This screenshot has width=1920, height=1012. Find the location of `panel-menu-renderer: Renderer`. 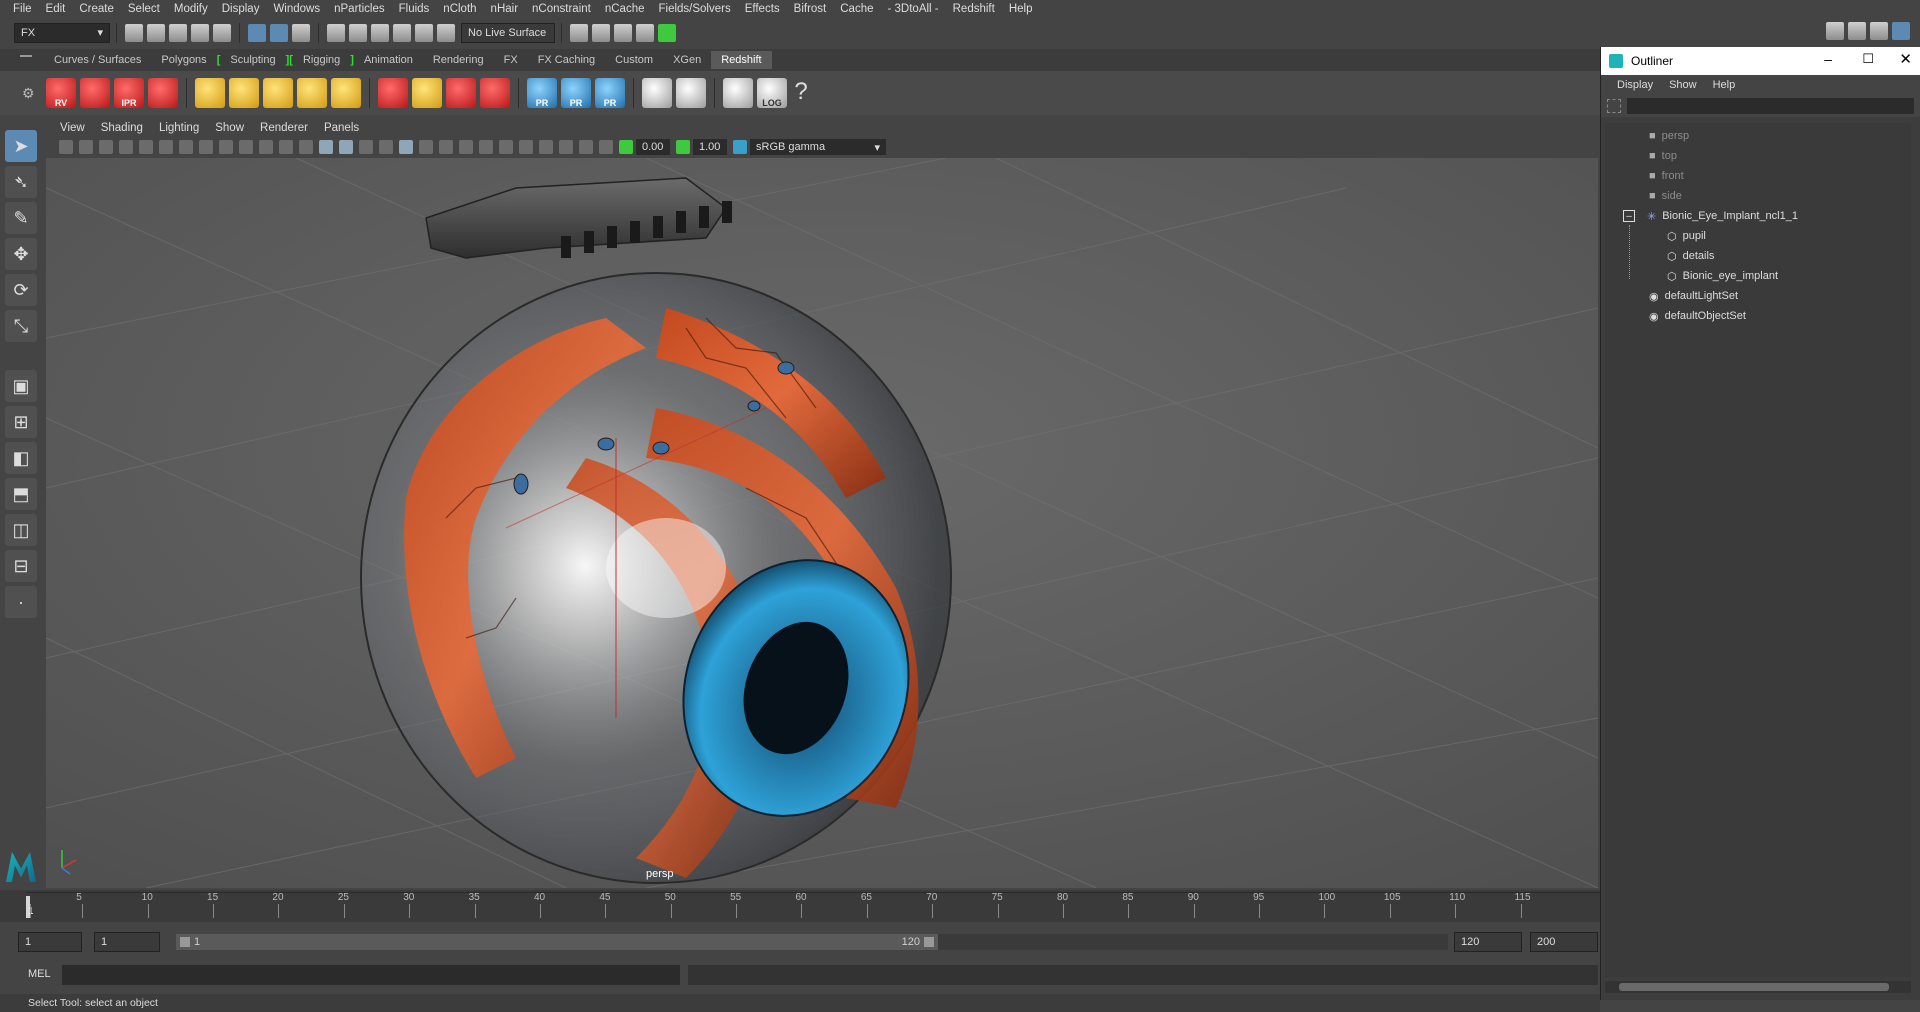

panel-menu-renderer: Renderer is located at coordinates (284, 128).